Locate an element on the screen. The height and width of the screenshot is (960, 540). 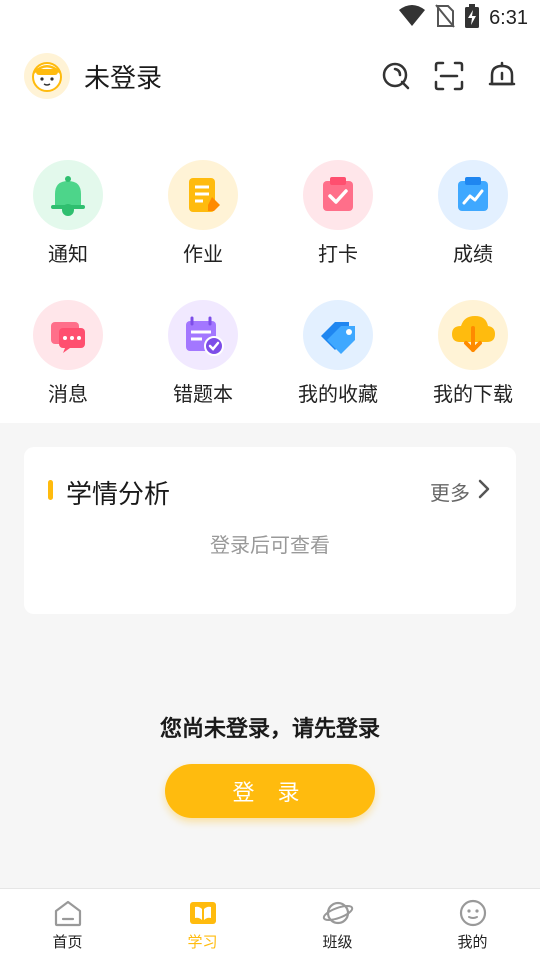
nav-item-profile: 我的 is located at coordinates (472, 925).